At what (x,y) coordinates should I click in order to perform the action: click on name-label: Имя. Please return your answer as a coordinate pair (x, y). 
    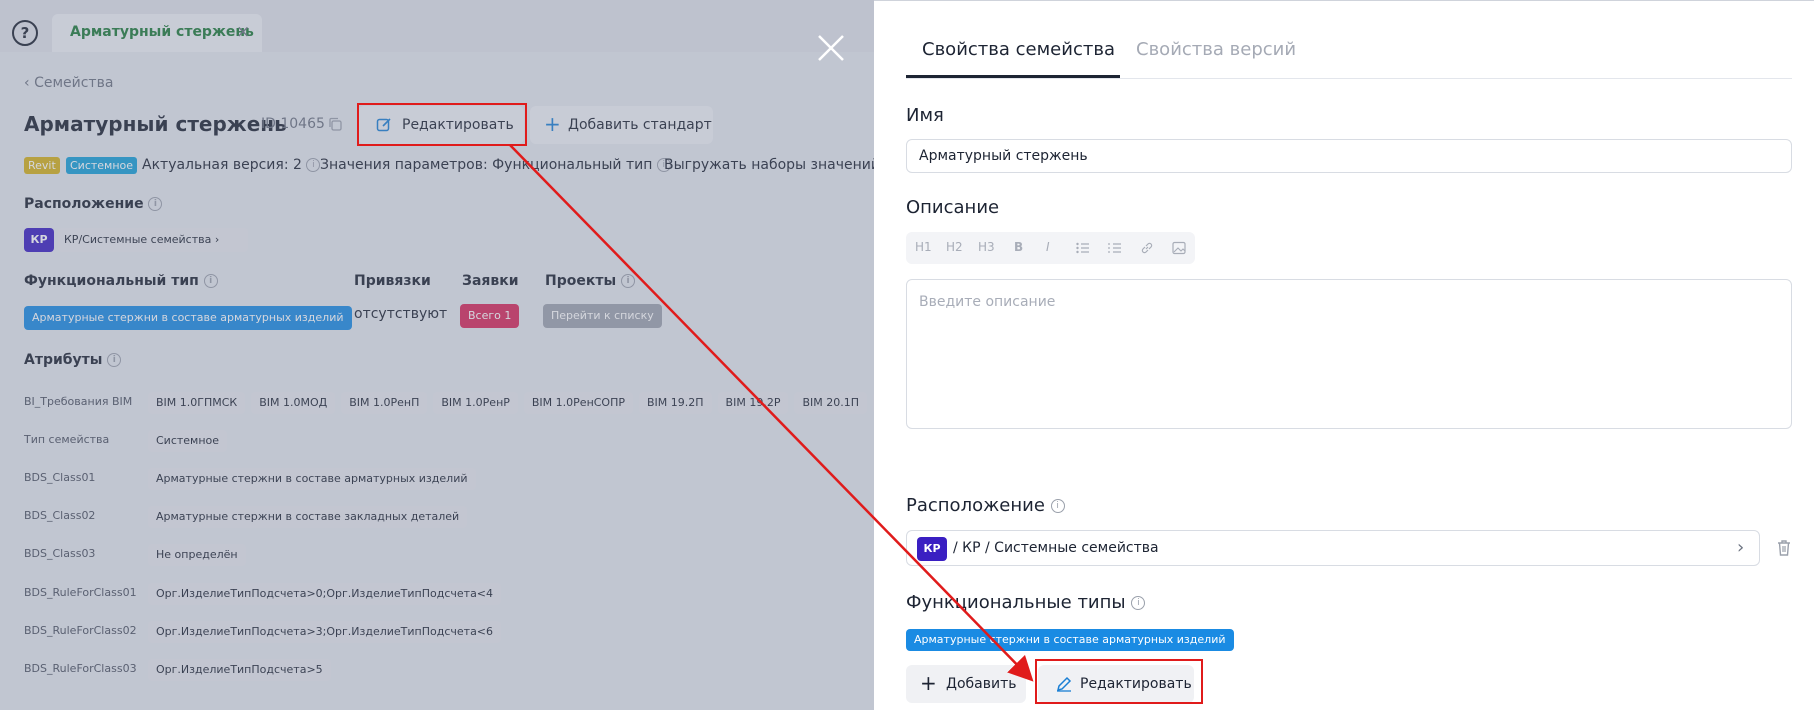
    Looking at the image, I should click on (925, 115).